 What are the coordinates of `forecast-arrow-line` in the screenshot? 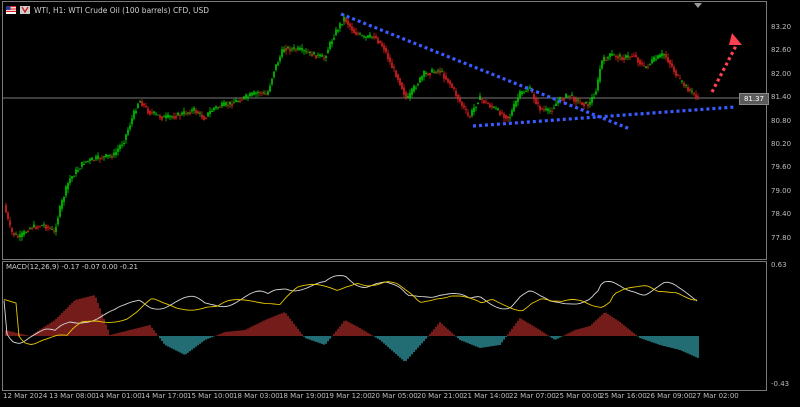 It's located at (725, 67).